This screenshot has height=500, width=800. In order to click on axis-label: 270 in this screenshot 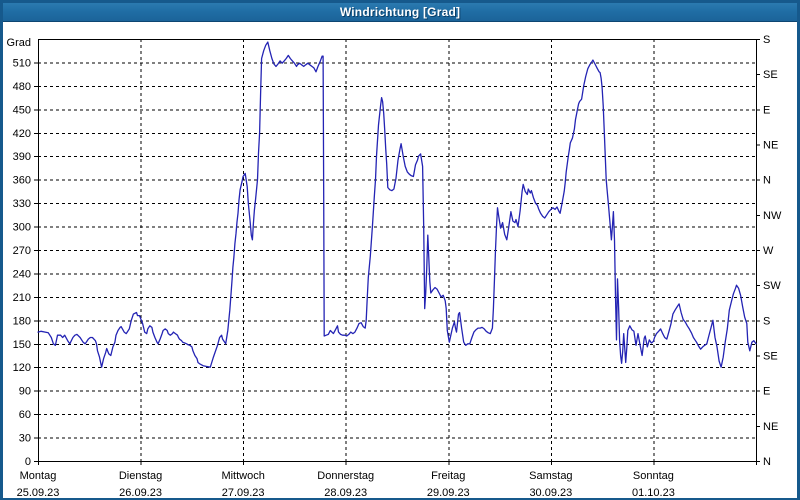, I will do `click(22, 251)`.